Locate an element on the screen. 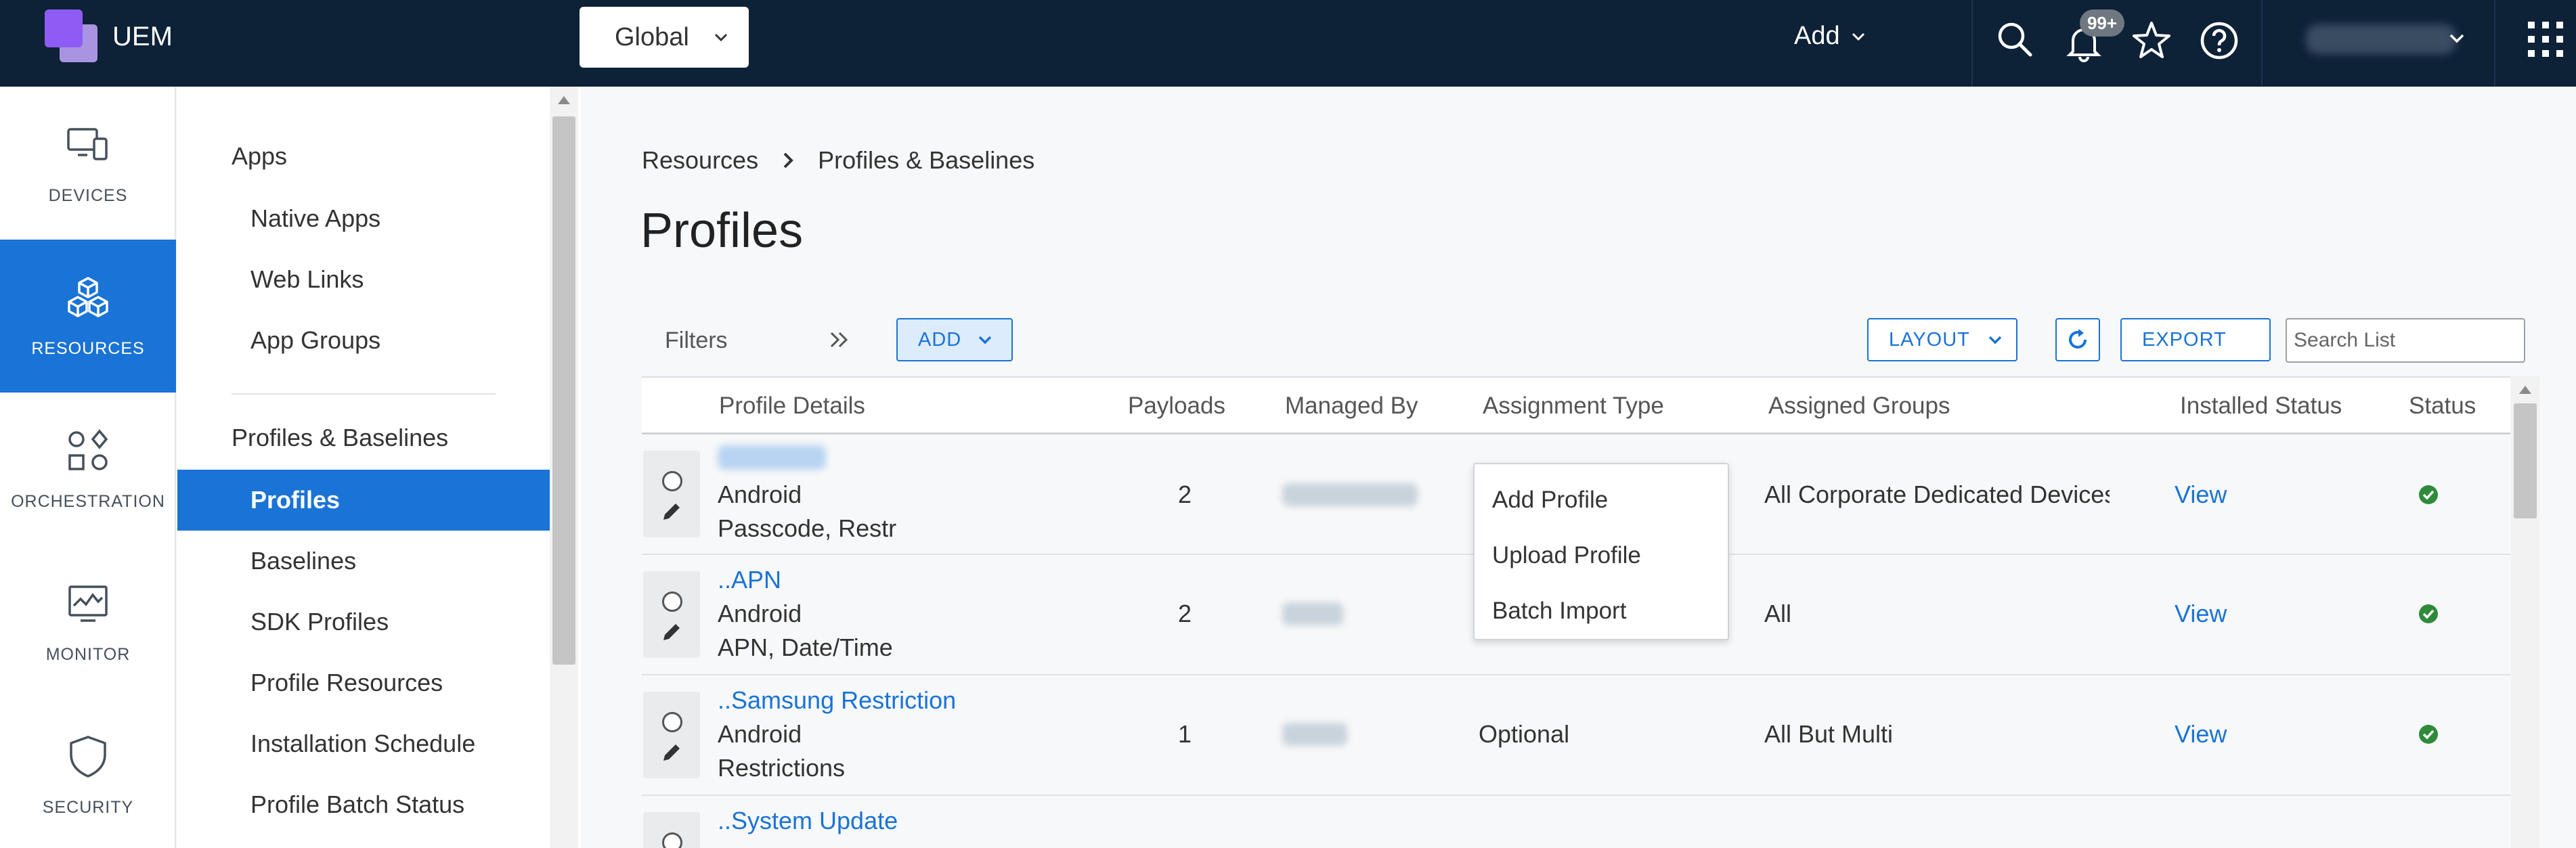  column-header-assignment-type: Assignment Type is located at coordinates (1573, 406).